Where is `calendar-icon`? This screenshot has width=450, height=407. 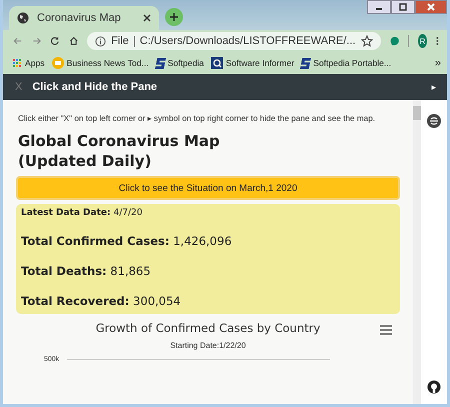
calendar-icon is located at coordinates (58, 63).